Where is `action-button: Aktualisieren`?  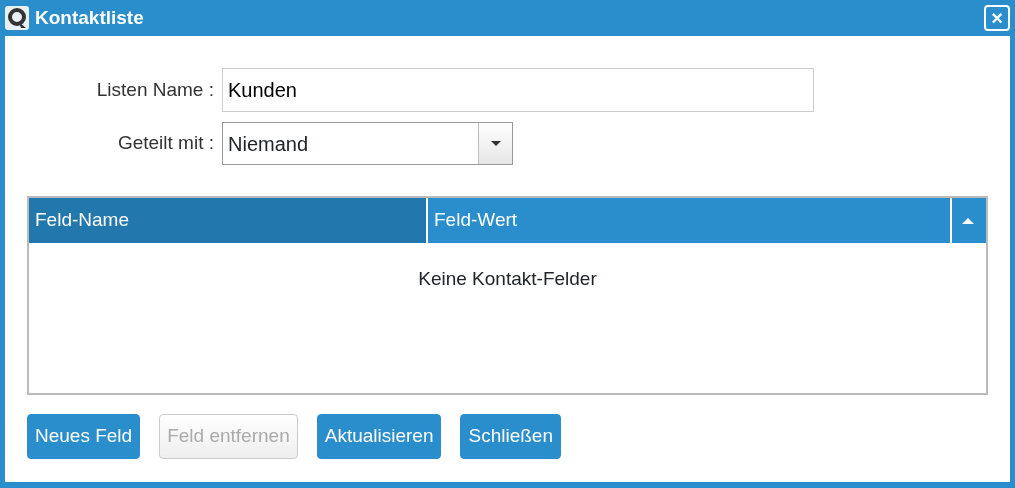
action-button: Aktualisieren is located at coordinates (379, 436).